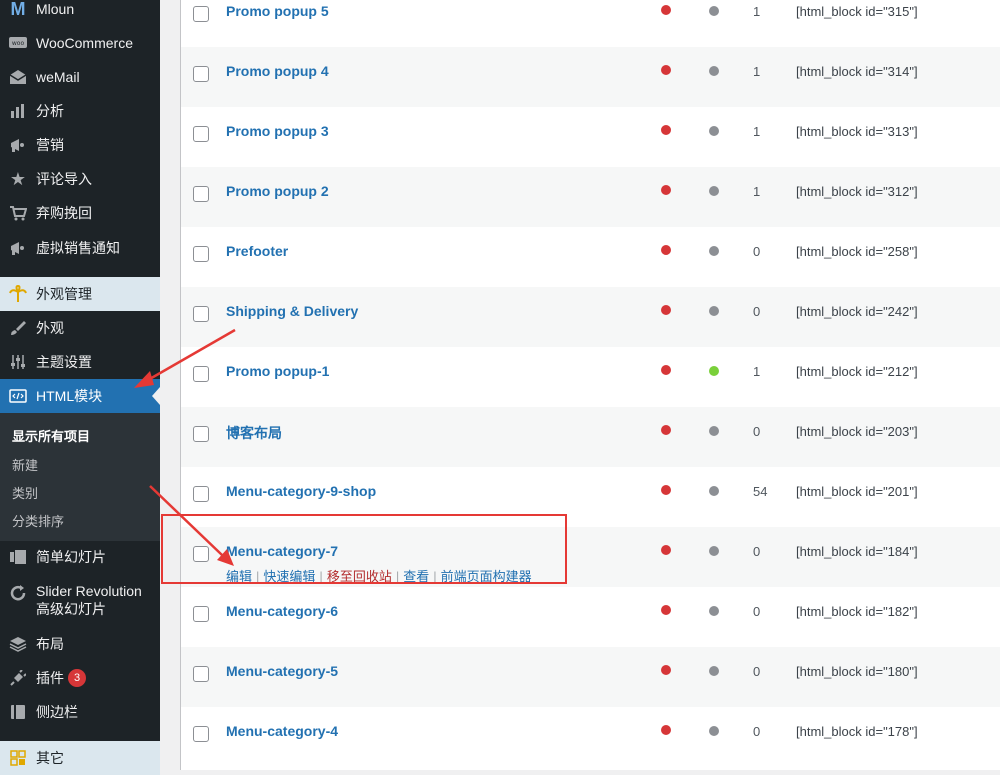  What do you see at coordinates (64, 213) in the screenshot?
I see `sidebar-item-label: 弃购挽回` at bounding box center [64, 213].